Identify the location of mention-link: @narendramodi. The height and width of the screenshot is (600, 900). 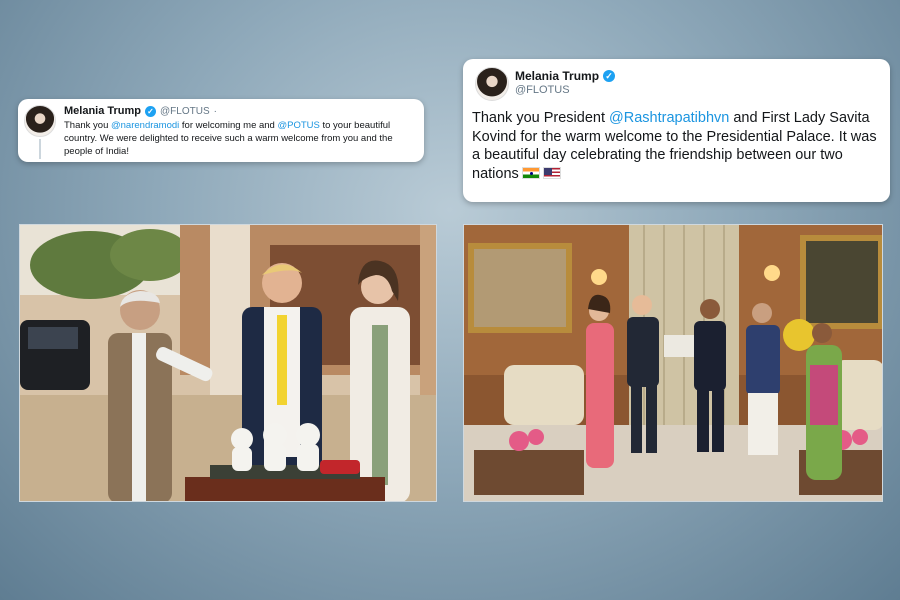
(145, 125).